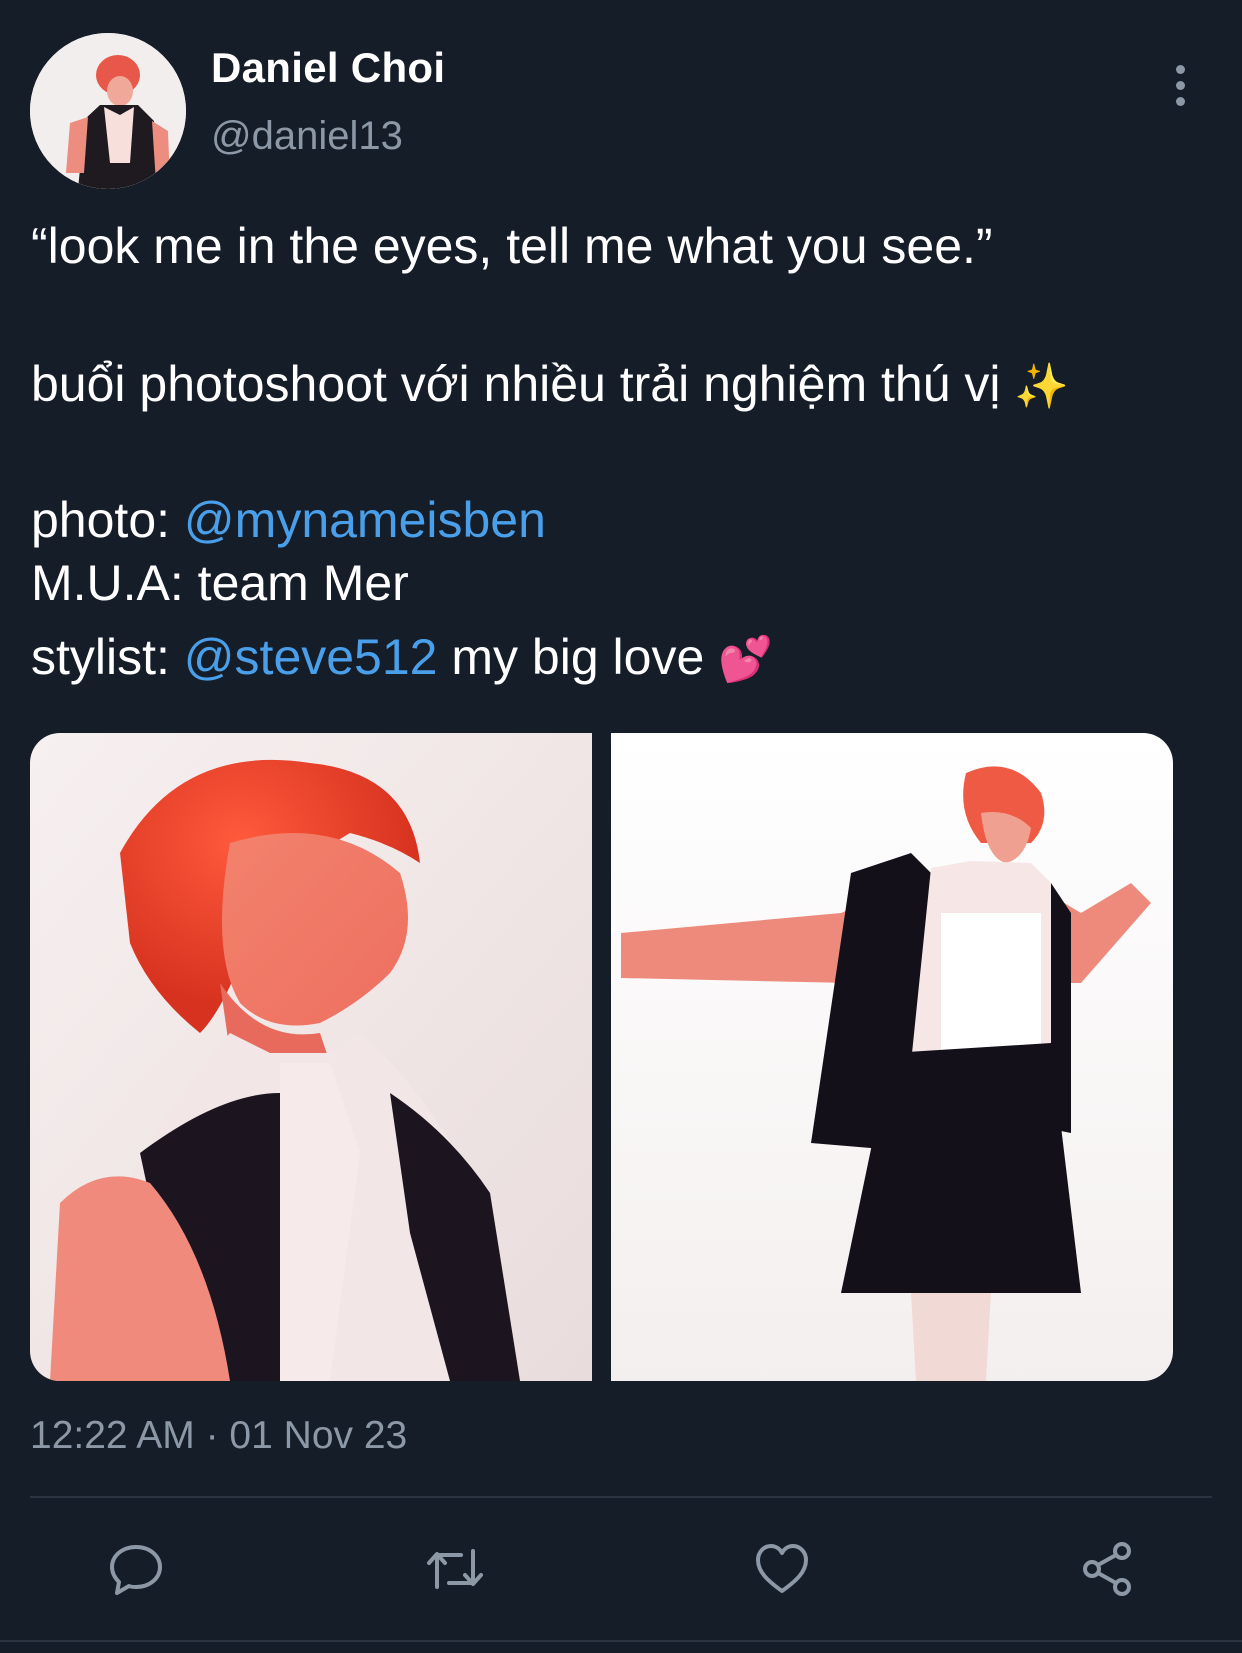 This screenshot has width=1242, height=1653. Describe the element at coordinates (220, 583) in the screenshot. I see `credit-mua-line: M.U.A: team Mer` at that location.